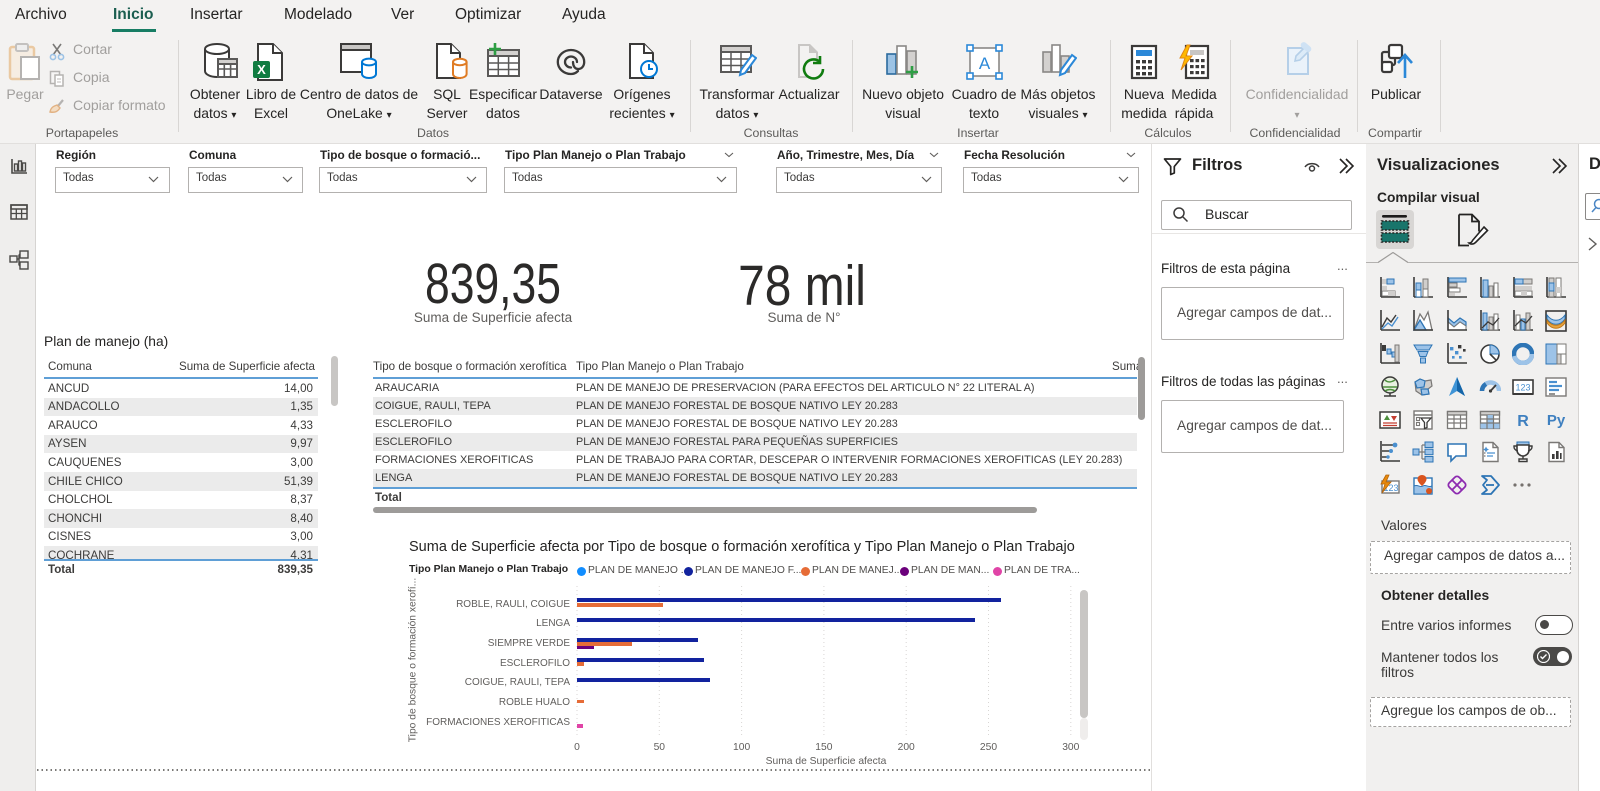 The height and width of the screenshot is (791, 1600). Describe the element at coordinates (1556, 420) in the screenshot. I see `svg-text: Py` at that location.